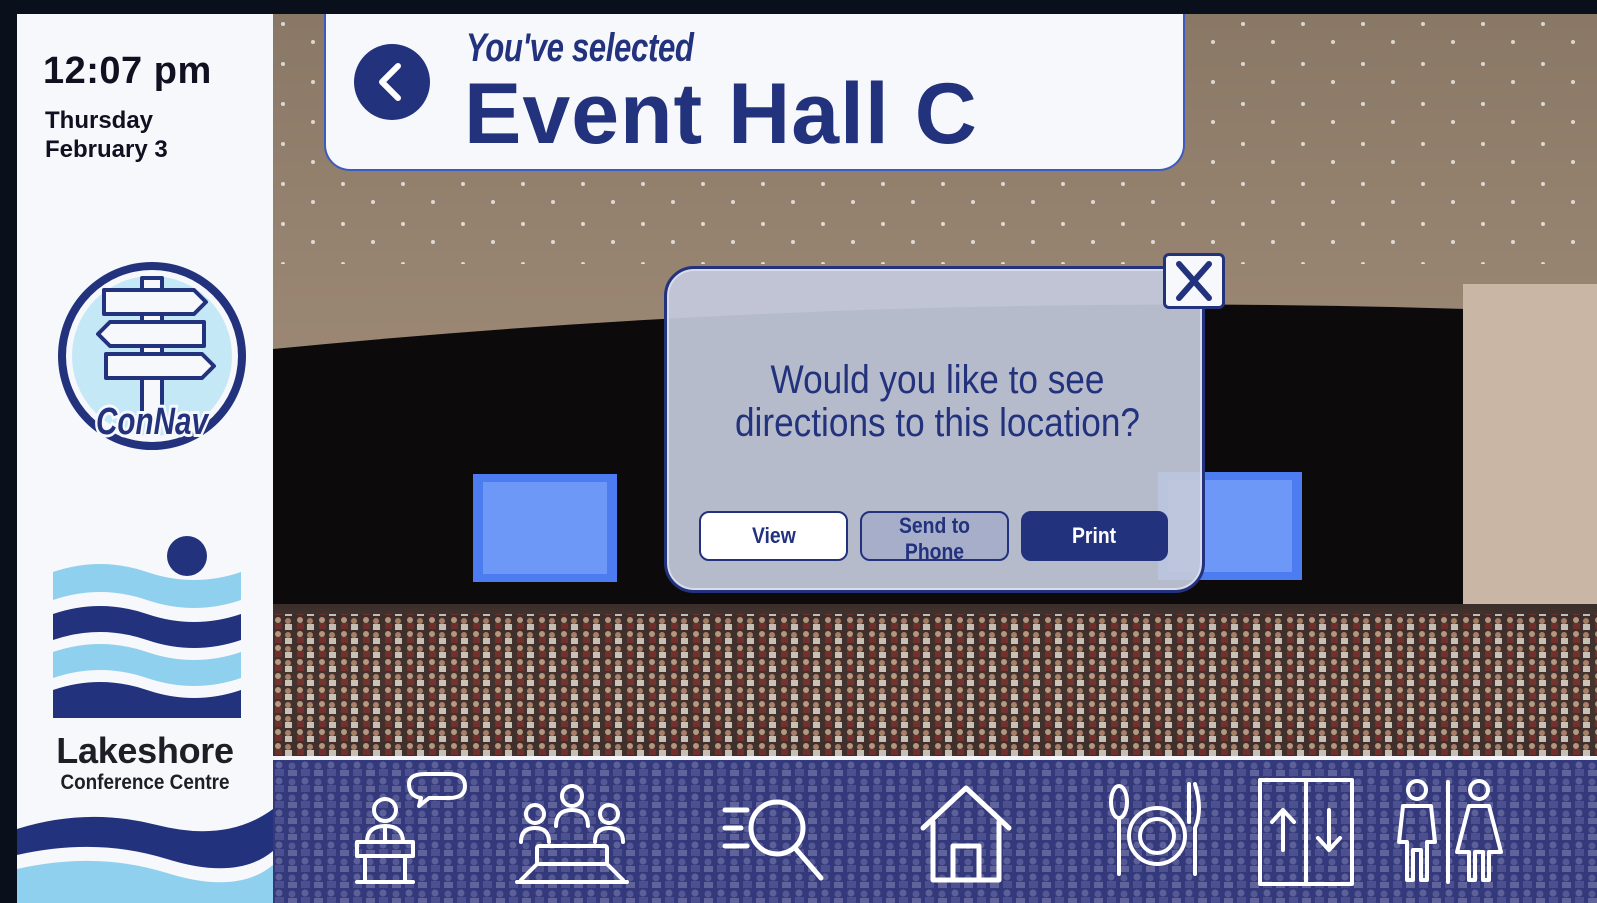 This screenshot has height=903, width=1597. I want to click on selection-header: You've selected Event Hall C, so click(754, 92).